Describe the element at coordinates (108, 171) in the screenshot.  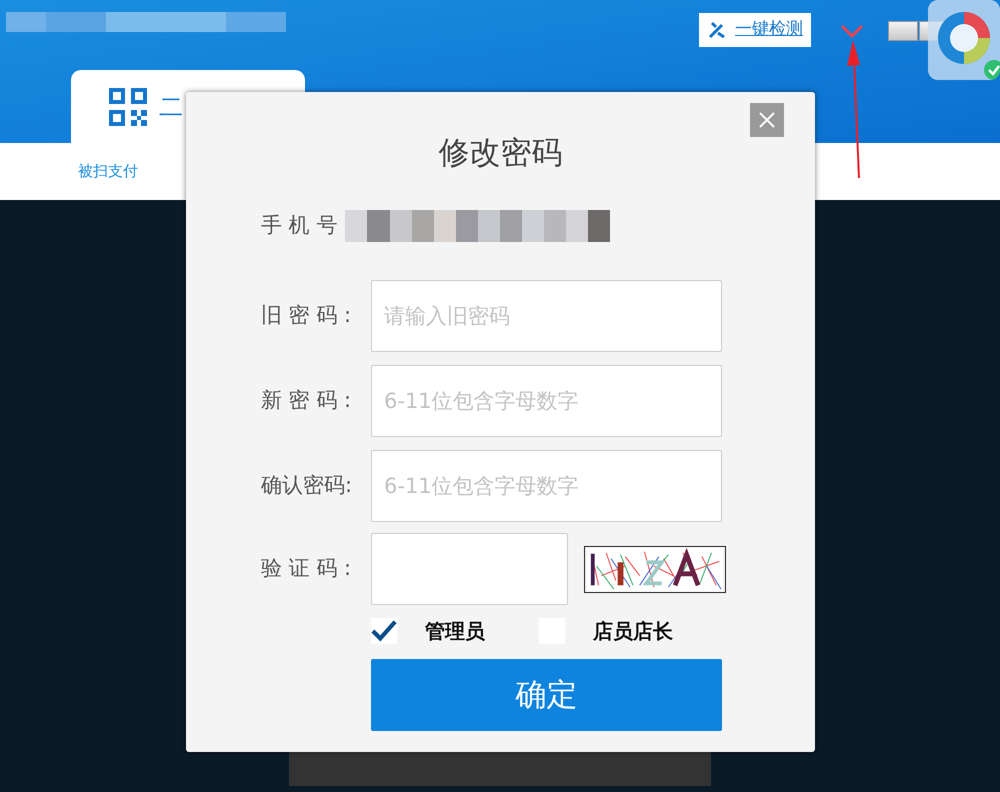
I see `subnav-link: 被扫支付` at that location.